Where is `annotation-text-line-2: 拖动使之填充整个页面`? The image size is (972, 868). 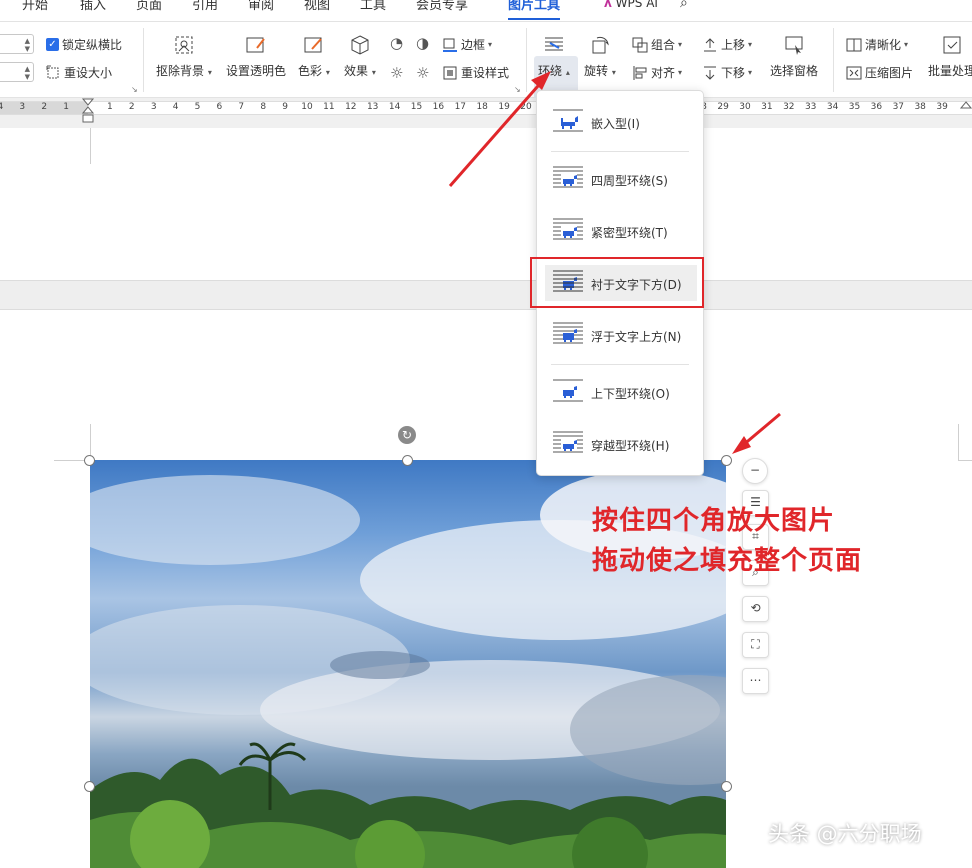 annotation-text-line-2: 拖动使之填充整个页面 is located at coordinates (727, 561).